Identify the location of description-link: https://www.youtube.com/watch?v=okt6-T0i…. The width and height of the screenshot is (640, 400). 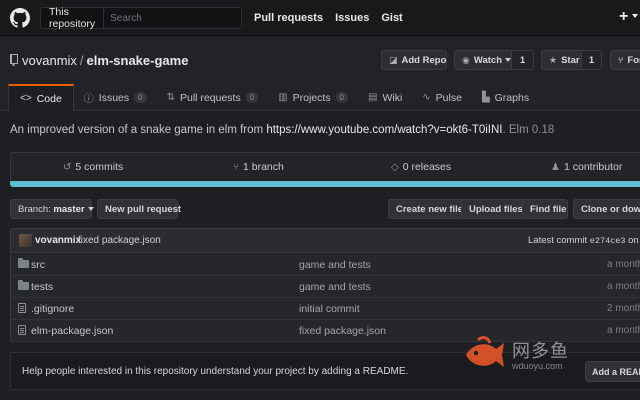
(384, 130).